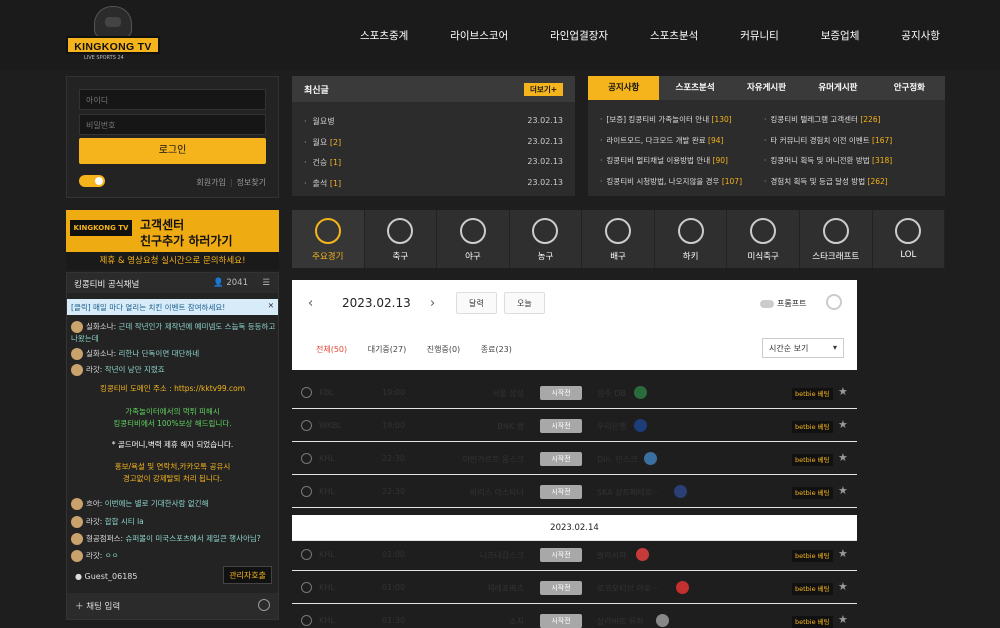 The width and height of the screenshot is (1000, 628). What do you see at coordinates (909, 88) in the screenshot?
I see `tab-eye: 안구정화` at bounding box center [909, 88].